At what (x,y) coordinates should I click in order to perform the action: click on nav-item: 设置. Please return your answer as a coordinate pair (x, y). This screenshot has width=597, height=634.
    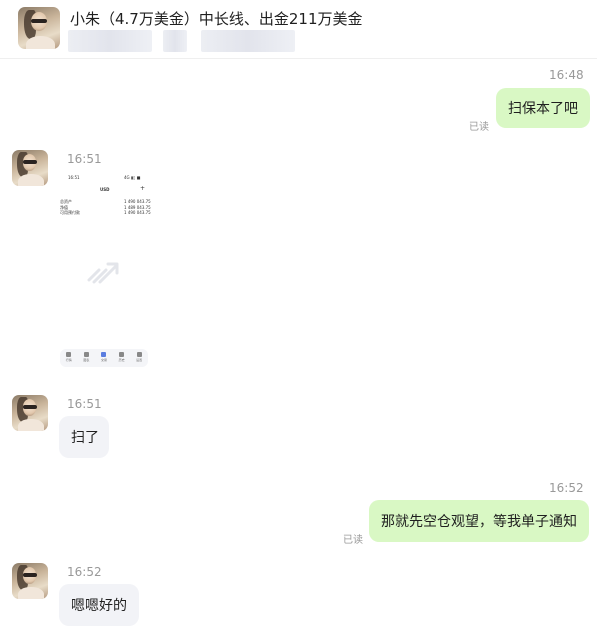
    Looking at the image, I should click on (139, 358).